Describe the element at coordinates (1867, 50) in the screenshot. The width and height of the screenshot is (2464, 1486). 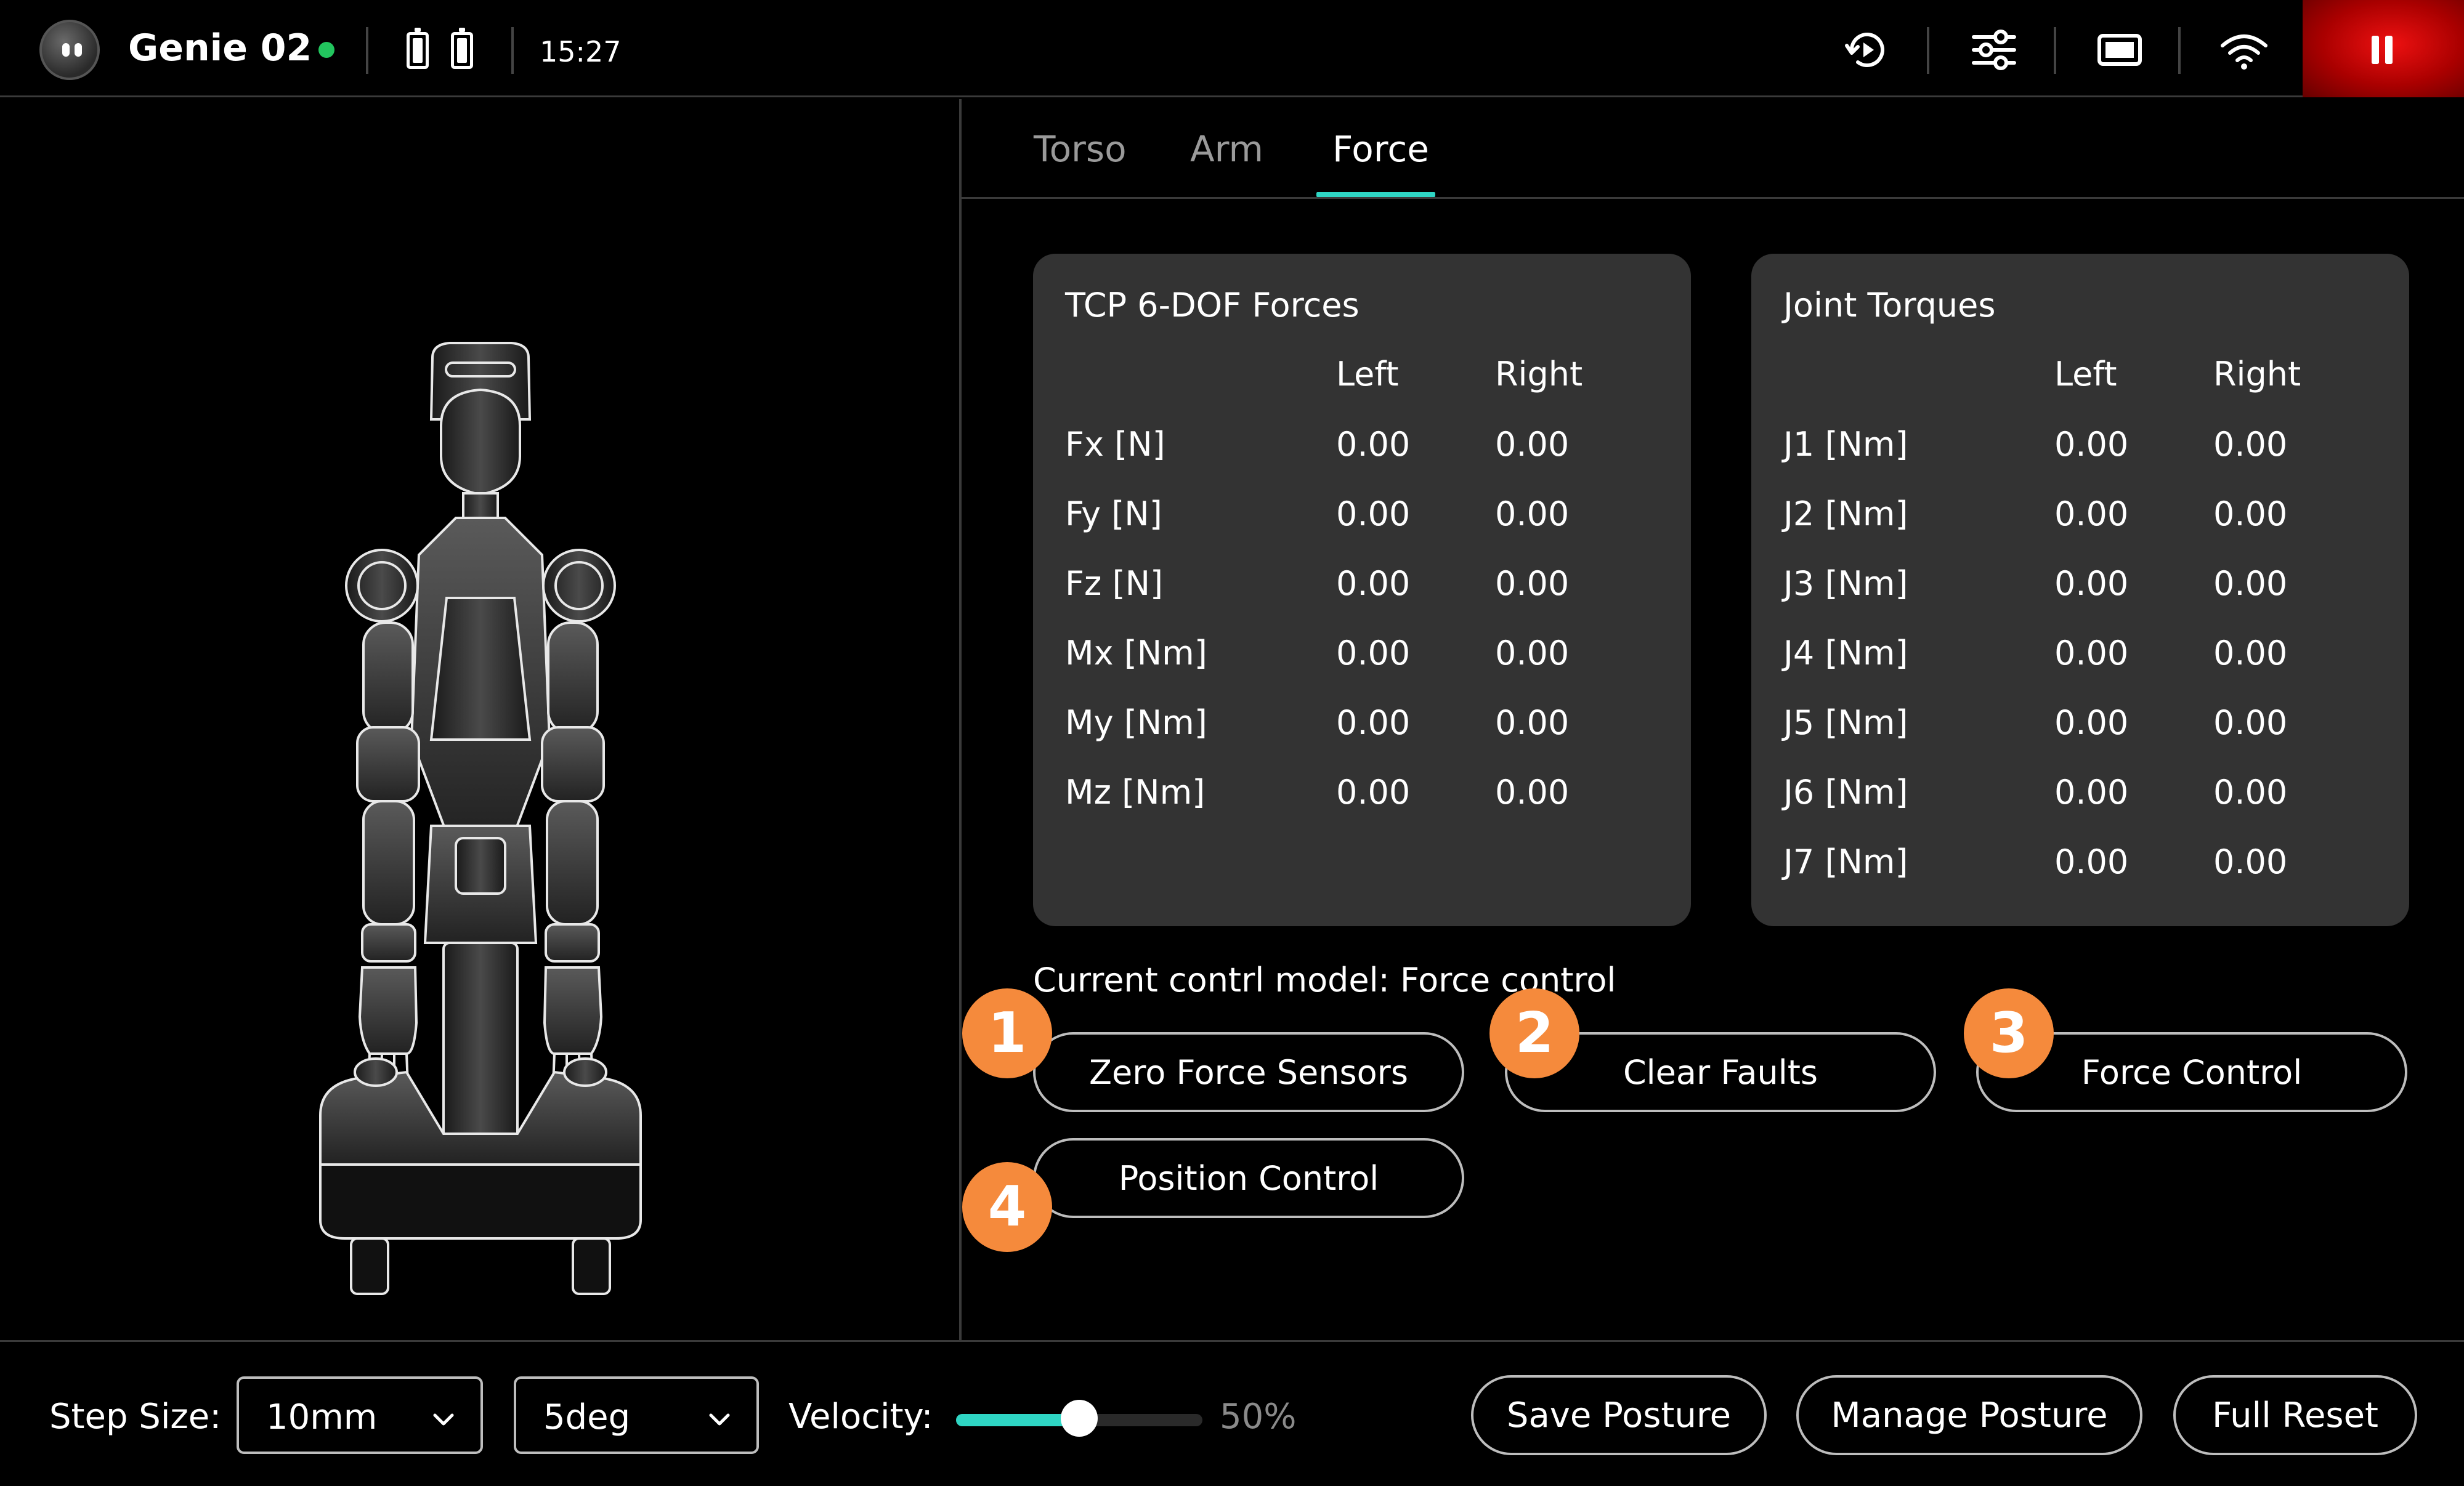
I see `replay-icon` at that location.